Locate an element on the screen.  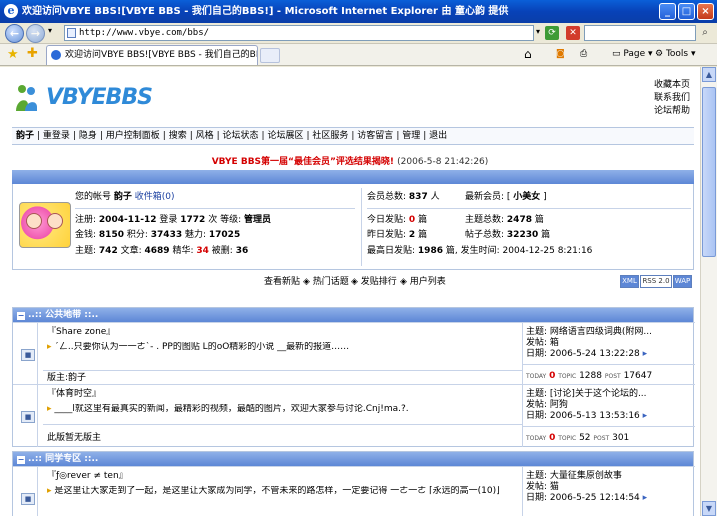
home-icon: ⌂ is located at coordinates (528, 54).